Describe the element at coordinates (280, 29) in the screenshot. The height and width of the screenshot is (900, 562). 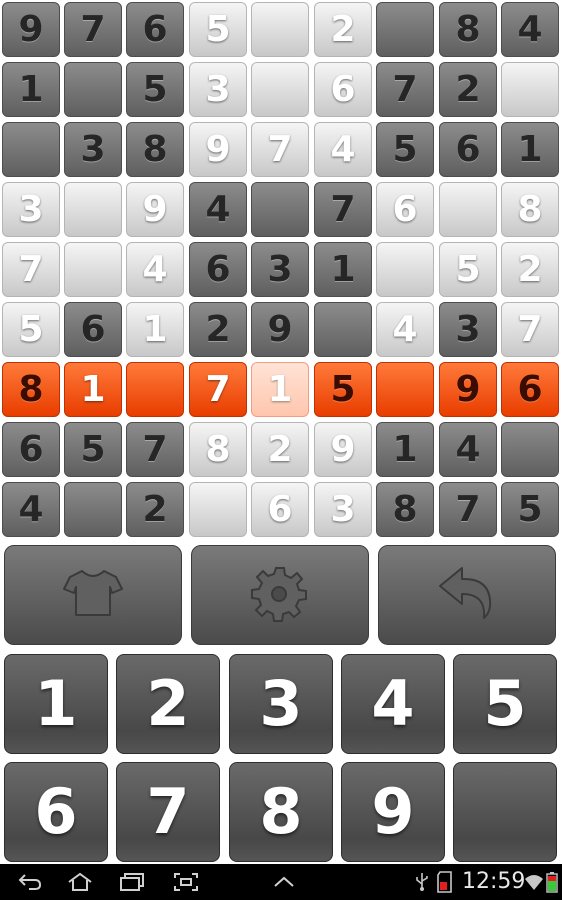
I see `sudoku-cell-r1-c5` at that location.